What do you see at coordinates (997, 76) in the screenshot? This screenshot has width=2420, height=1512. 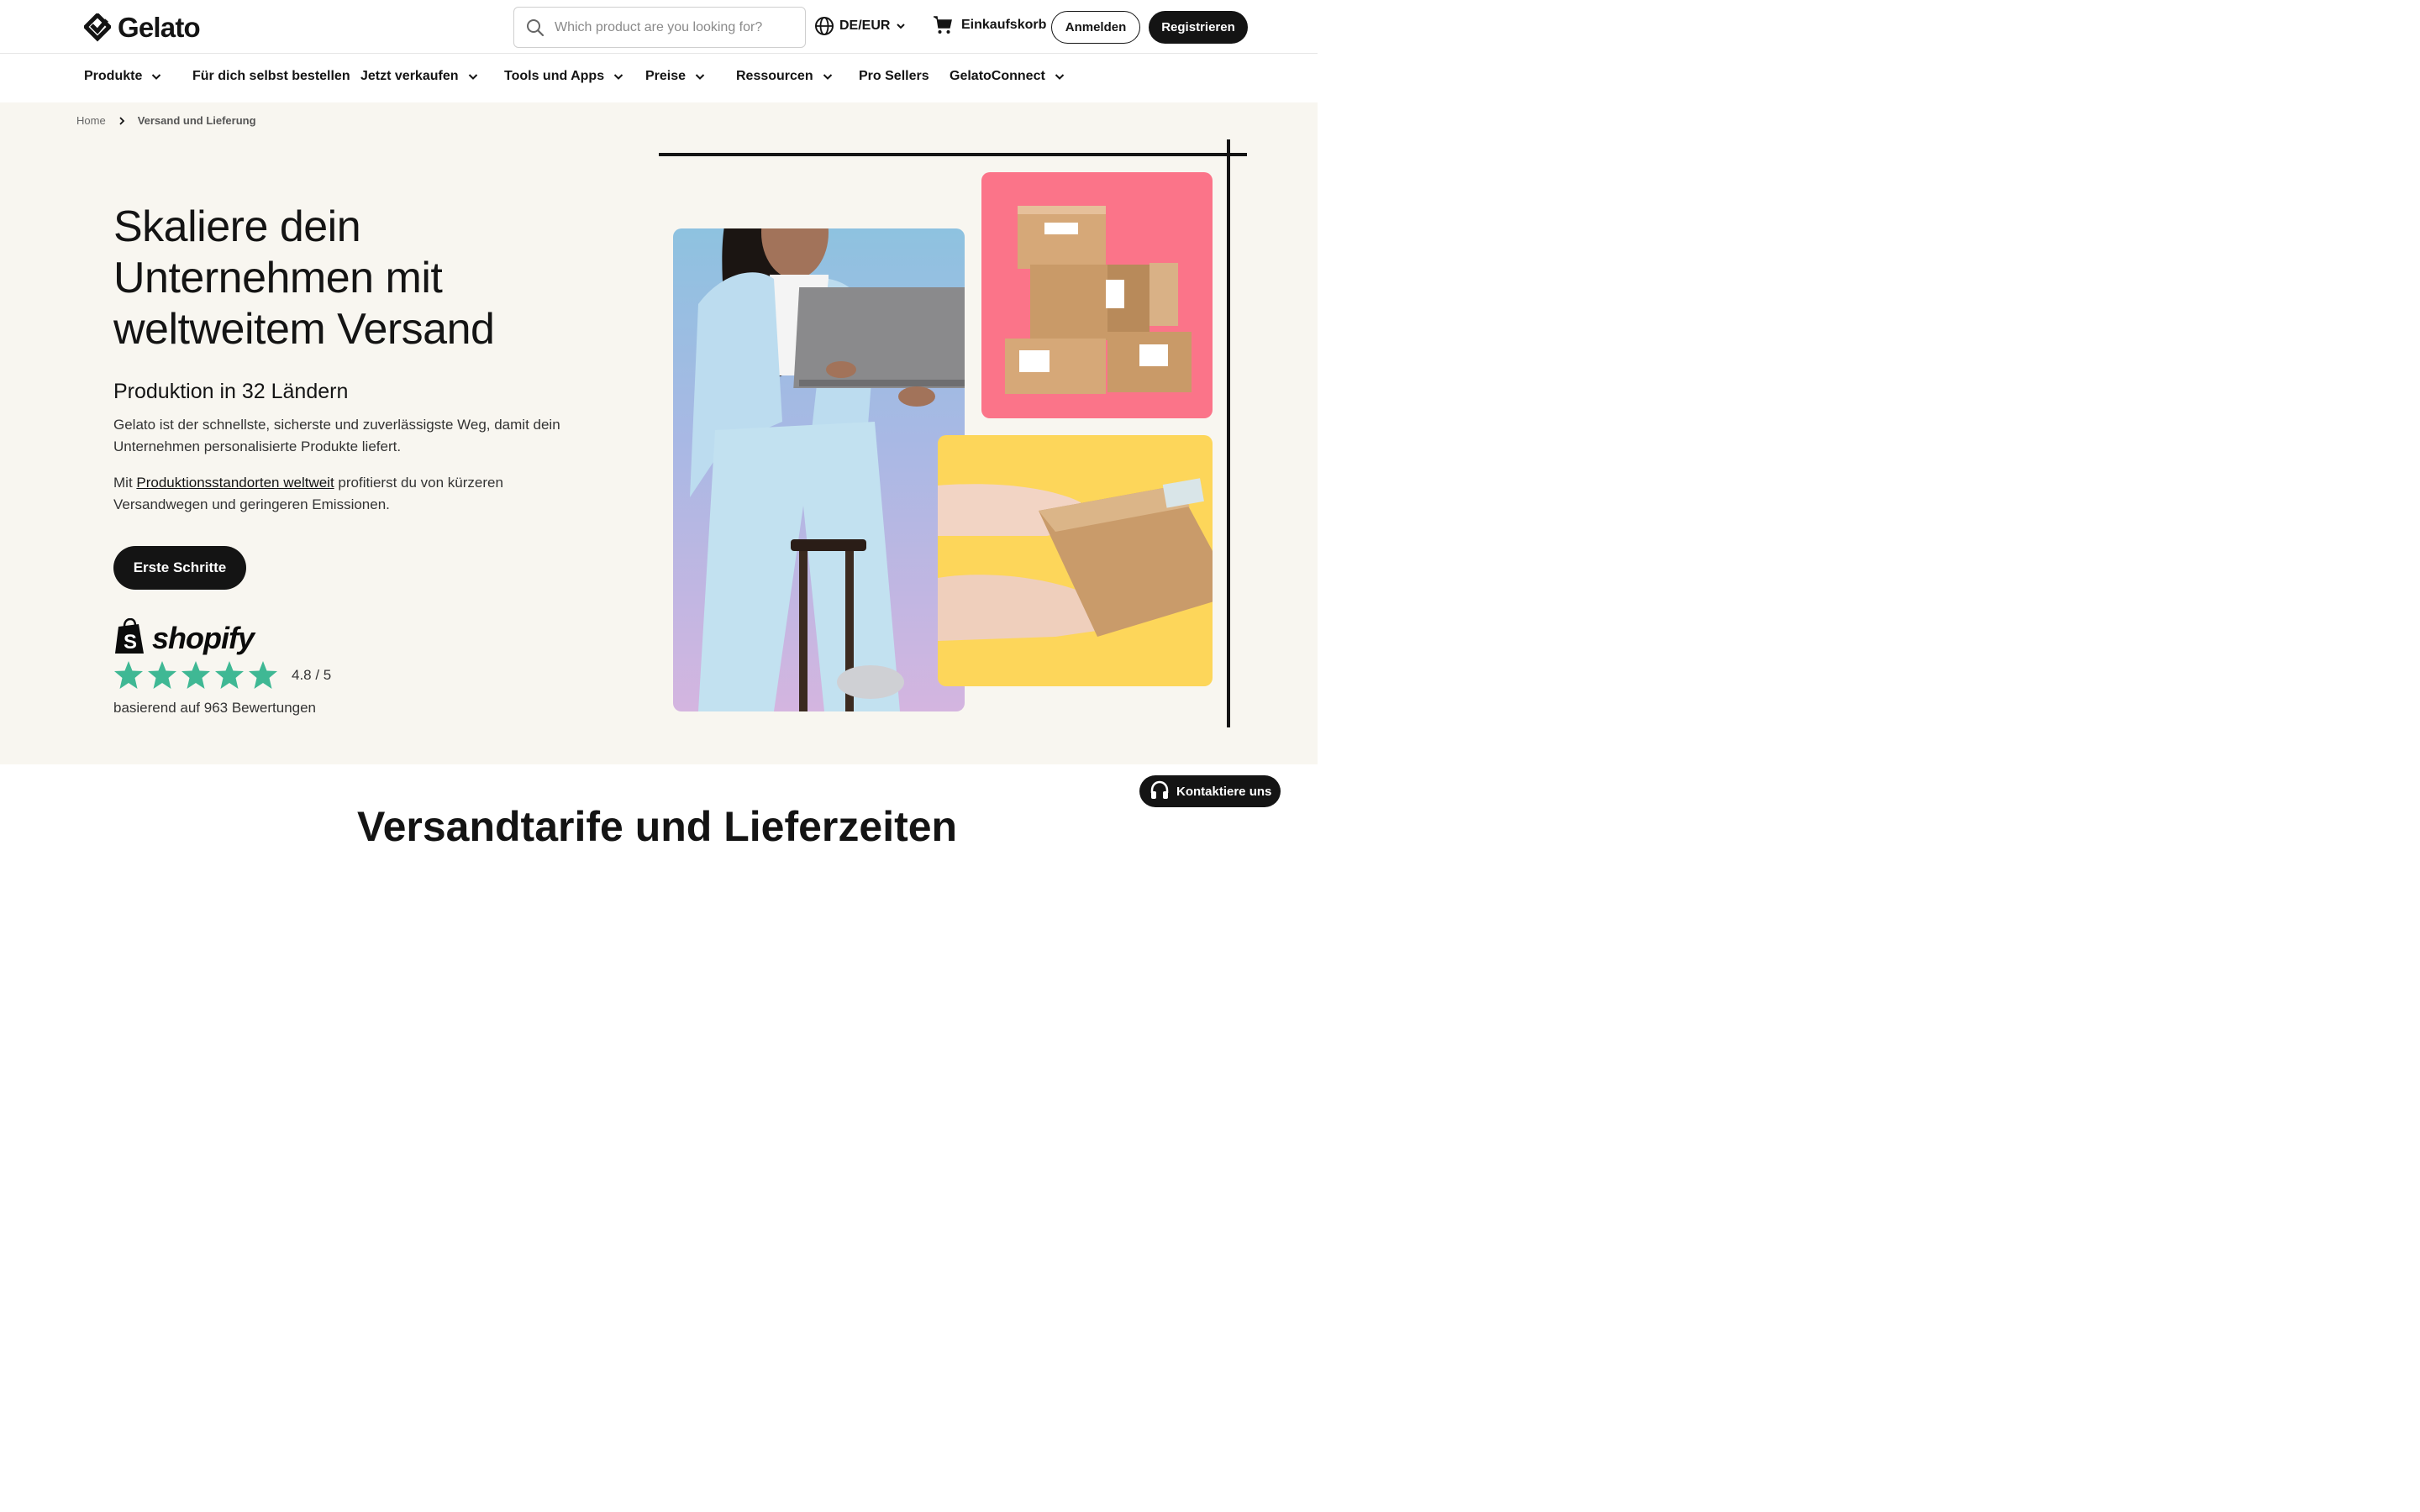 I see `nav-item-label: GelatoConnect` at bounding box center [997, 76].